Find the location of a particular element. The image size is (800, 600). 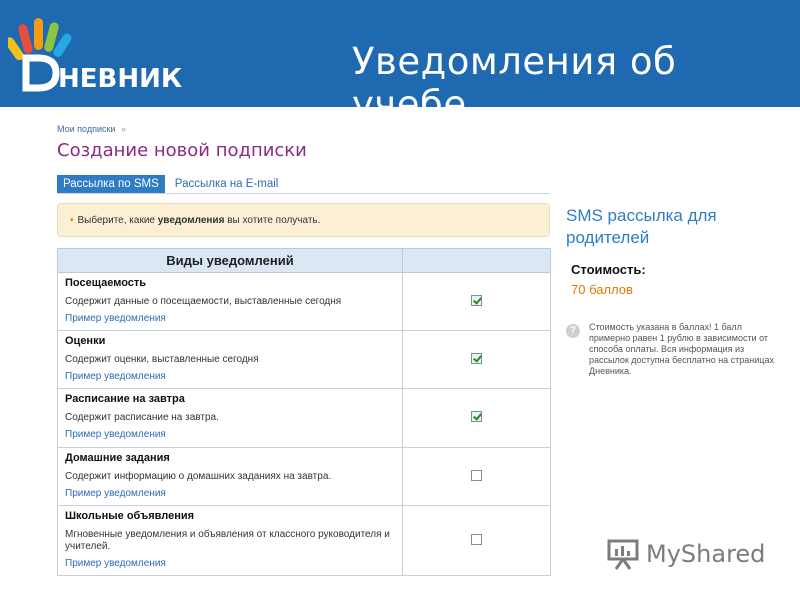

myshared-watermark: MyShared is located at coordinates (685, 554).